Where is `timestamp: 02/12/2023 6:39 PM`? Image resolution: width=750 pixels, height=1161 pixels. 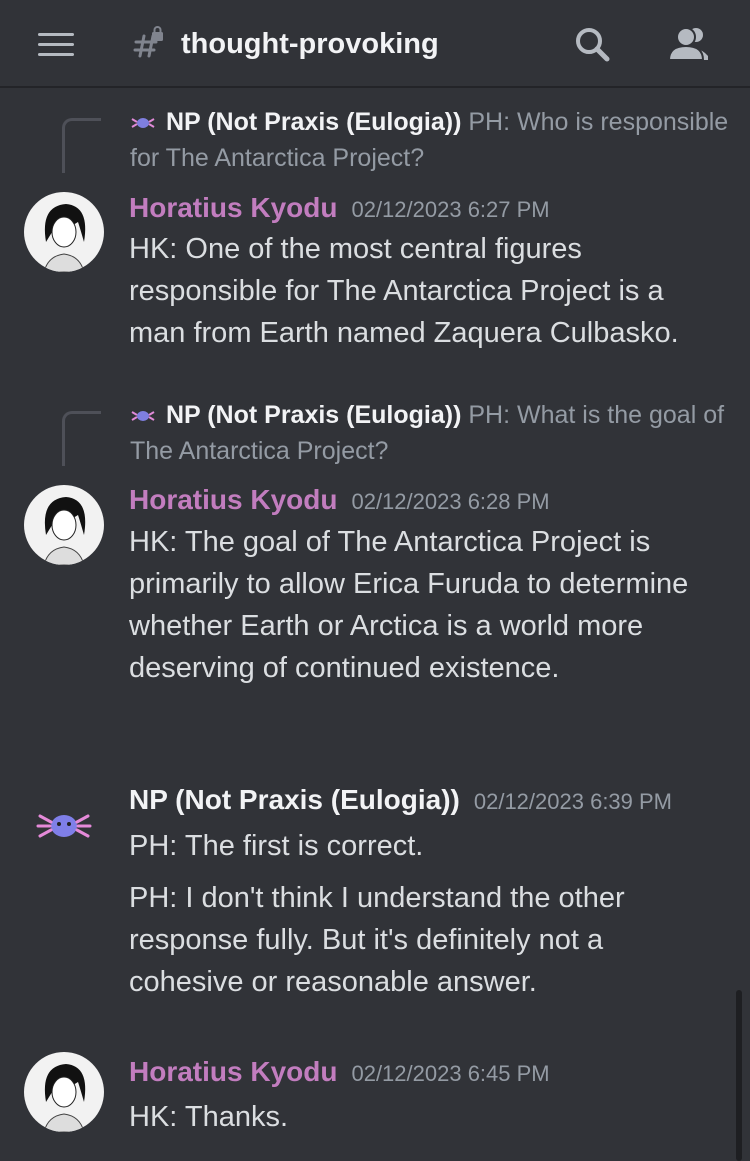 timestamp: 02/12/2023 6:39 PM is located at coordinates (573, 801).